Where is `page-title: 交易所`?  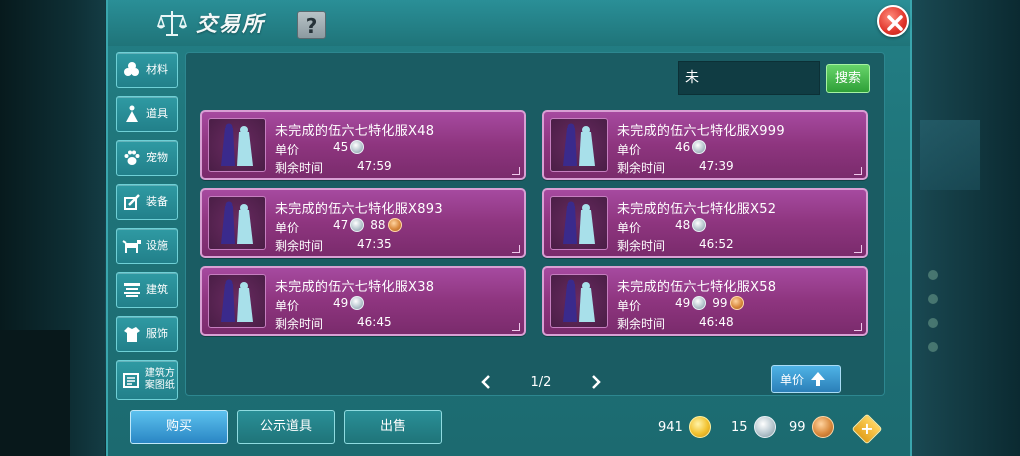
page-title: 交易所 is located at coordinates (230, 24).